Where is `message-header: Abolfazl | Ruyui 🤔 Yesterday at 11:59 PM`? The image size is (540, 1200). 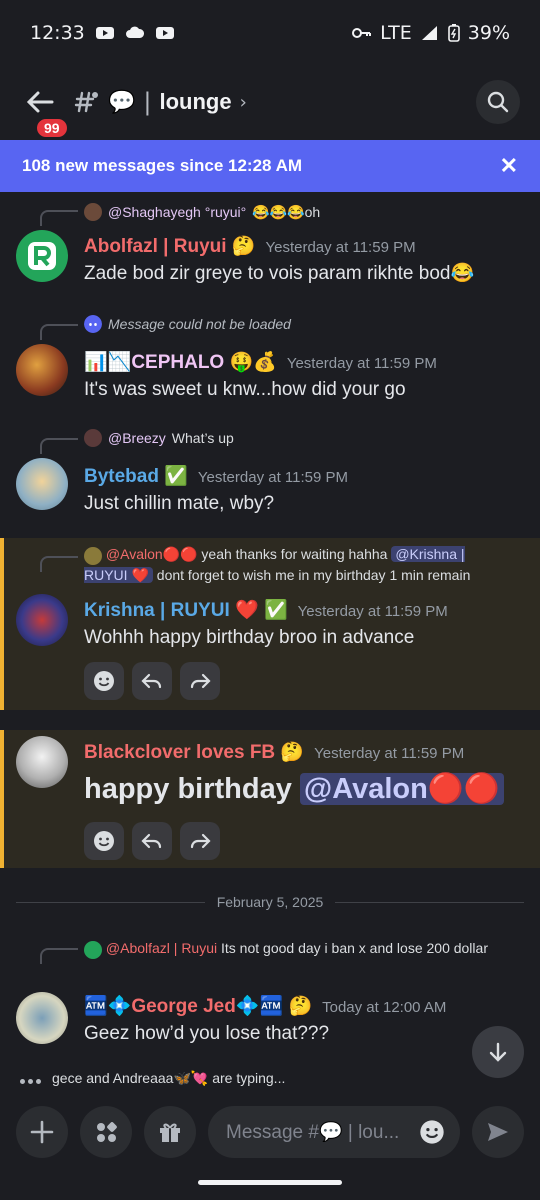 message-header: Abolfazl | Ruyui 🤔 Yesterday at 11:59 PM is located at coordinates (250, 246).